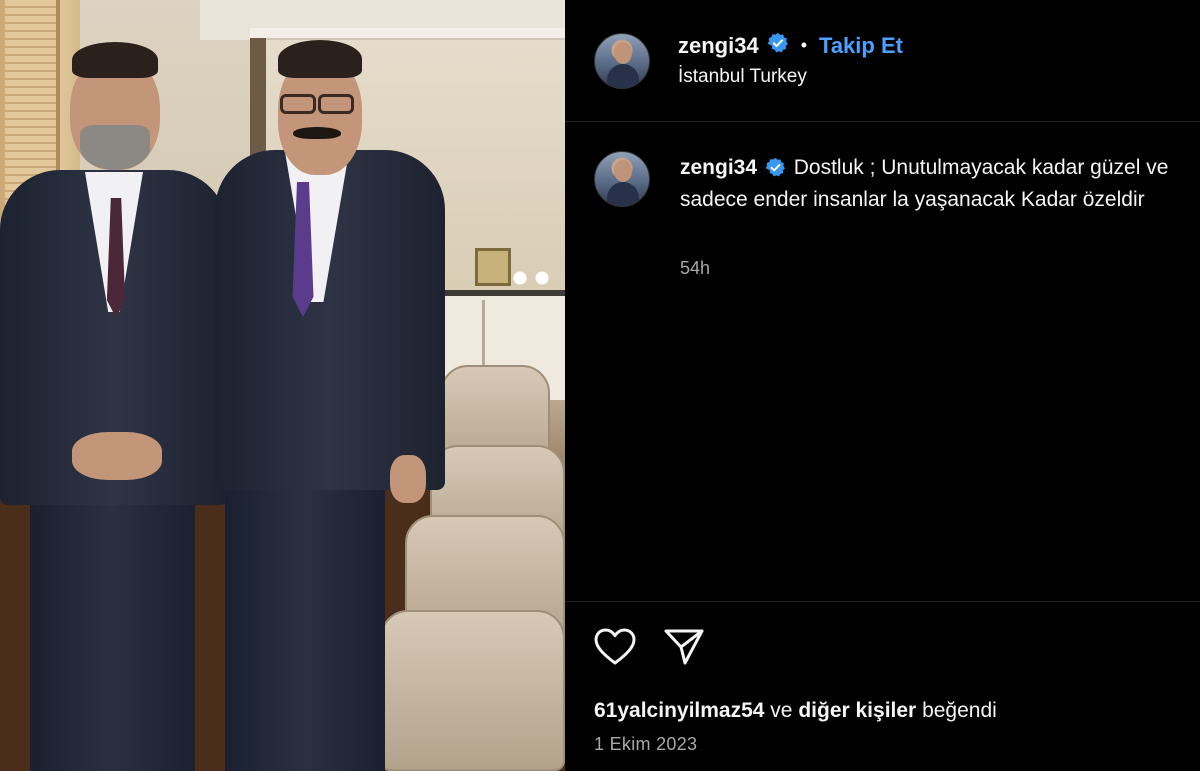 This screenshot has width=1200, height=771. I want to click on post-date: 1 Ekim 2023, so click(646, 744).